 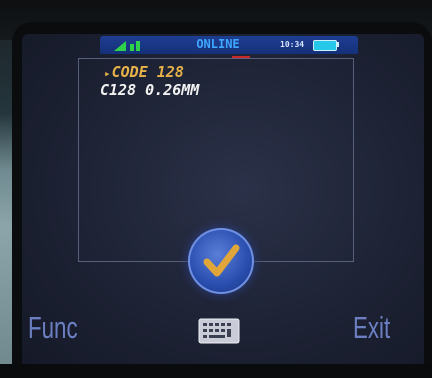 What do you see at coordinates (127, 46) in the screenshot?
I see `signal-strength-icon` at bounding box center [127, 46].